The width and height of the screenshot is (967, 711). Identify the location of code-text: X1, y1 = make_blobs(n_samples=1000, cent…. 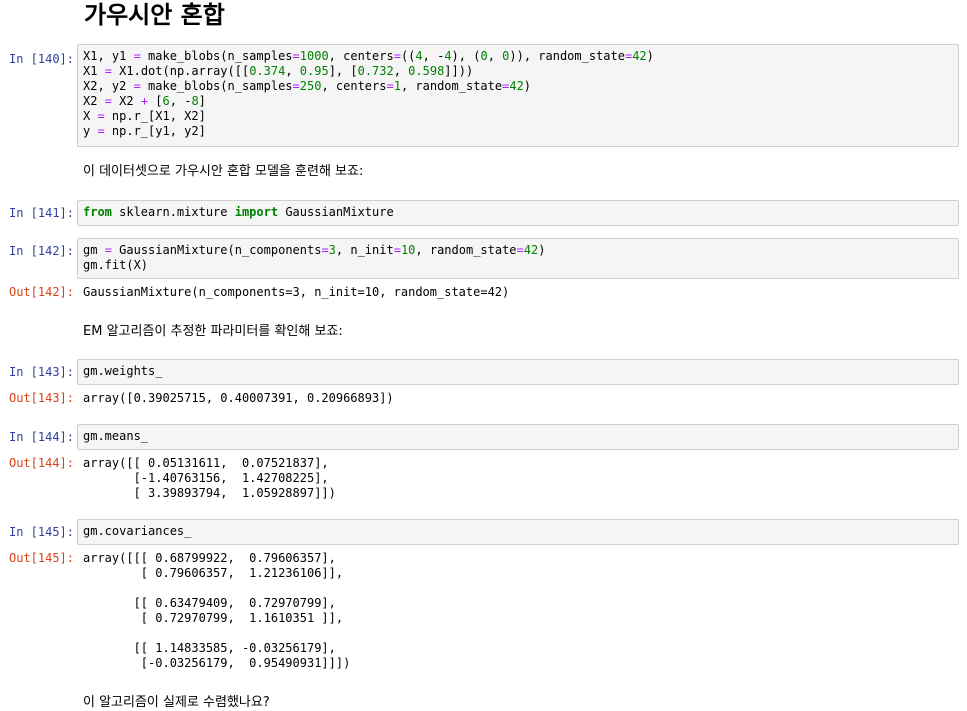
(518, 94).